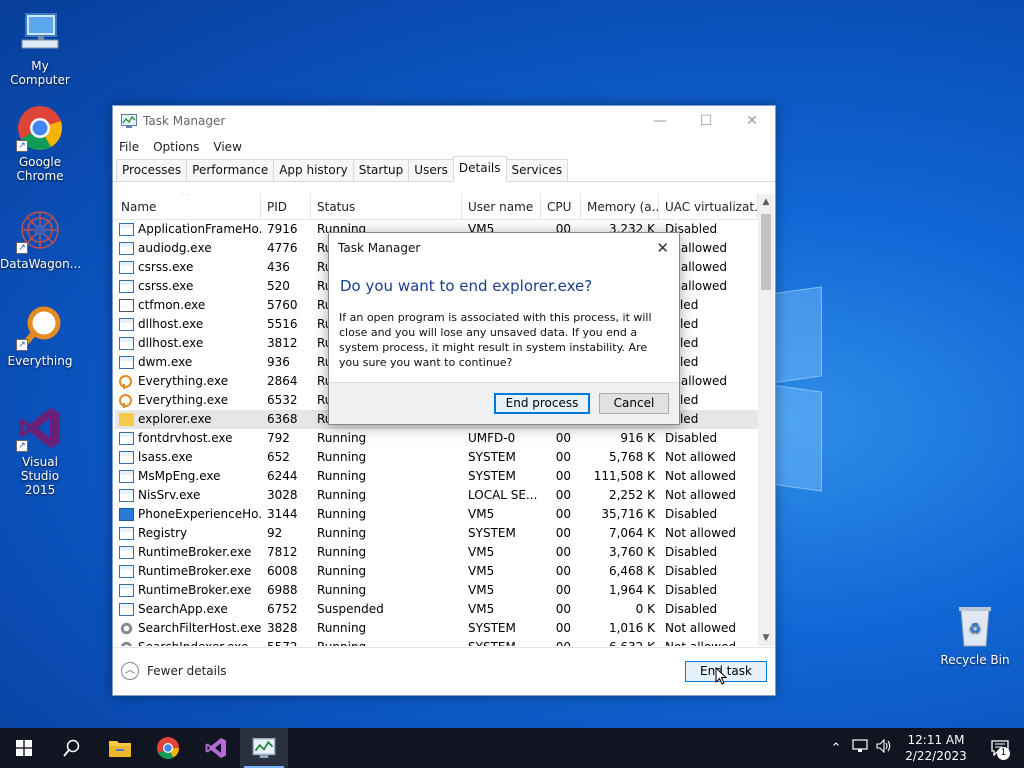 This screenshot has width=1024, height=768. Describe the element at coordinates (40, 361) in the screenshot. I see `desktop-icon-label: Everything` at that location.